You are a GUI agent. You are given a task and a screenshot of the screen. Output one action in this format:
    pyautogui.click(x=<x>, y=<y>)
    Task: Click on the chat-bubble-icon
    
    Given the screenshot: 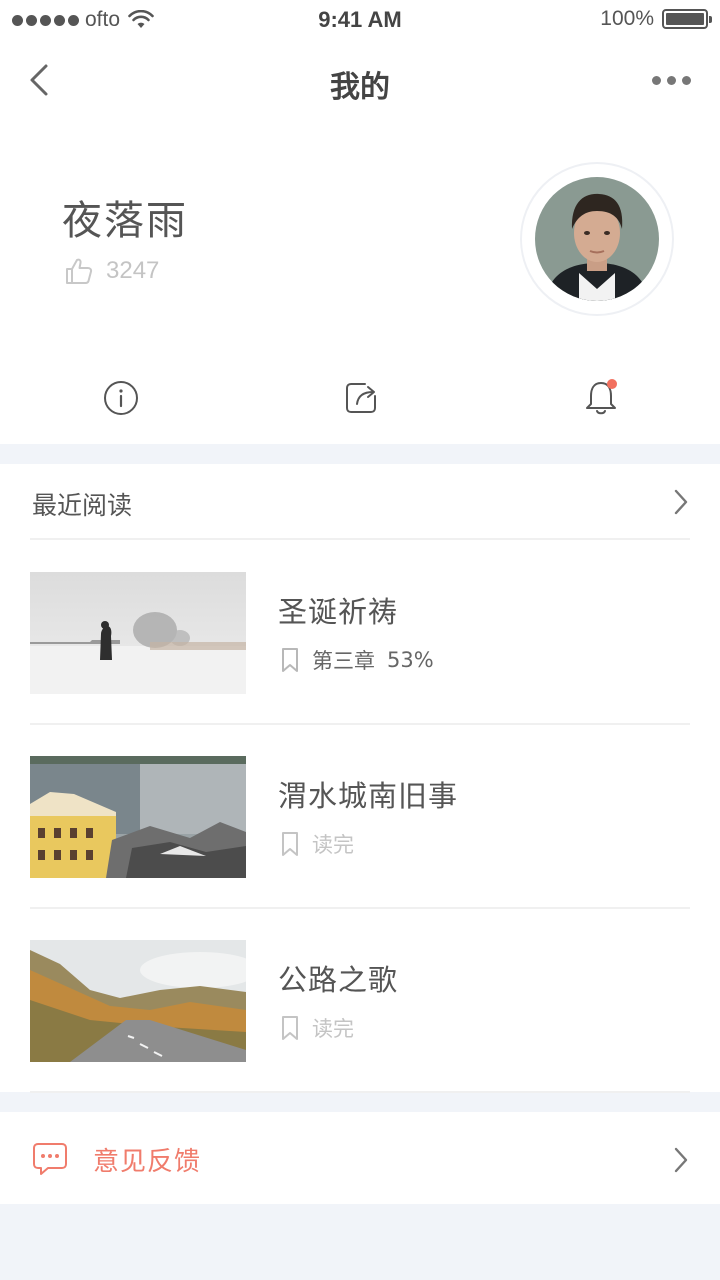 What is the action you would take?
    pyautogui.click(x=50, y=1159)
    